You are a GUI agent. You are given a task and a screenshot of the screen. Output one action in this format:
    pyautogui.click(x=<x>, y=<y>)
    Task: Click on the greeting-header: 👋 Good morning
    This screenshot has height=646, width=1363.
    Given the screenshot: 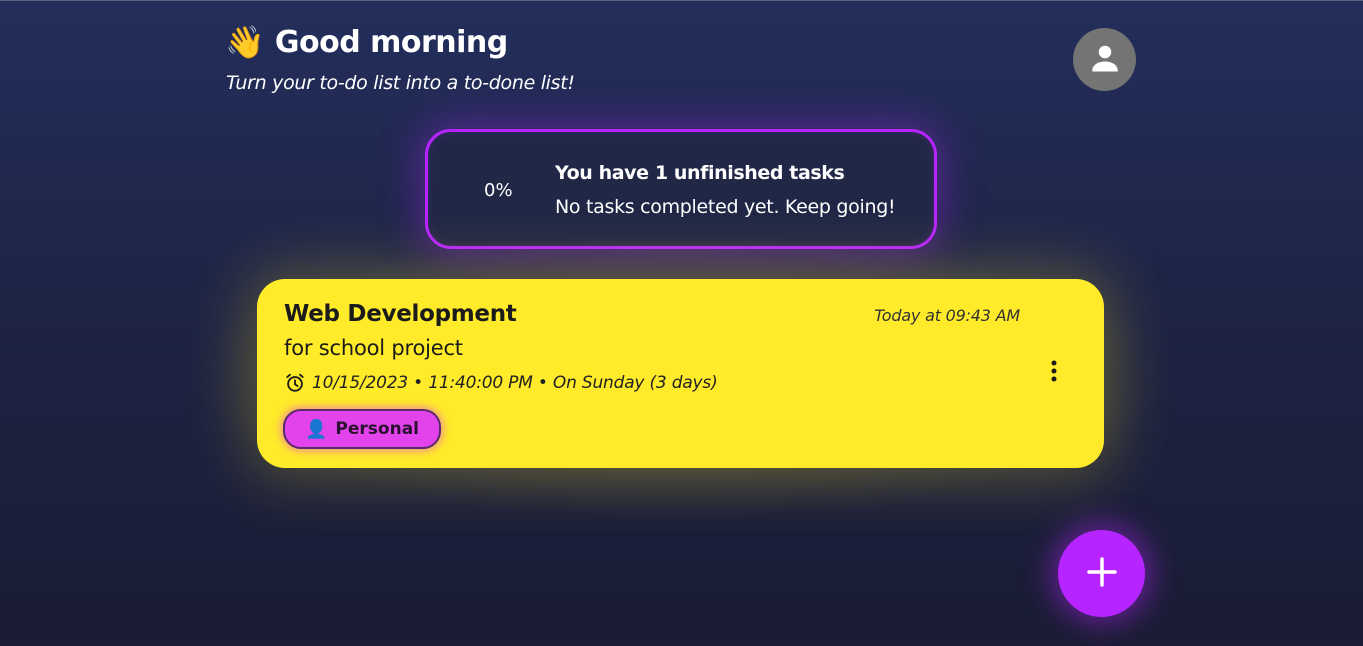 What is the action you would take?
    pyautogui.click(x=366, y=42)
    